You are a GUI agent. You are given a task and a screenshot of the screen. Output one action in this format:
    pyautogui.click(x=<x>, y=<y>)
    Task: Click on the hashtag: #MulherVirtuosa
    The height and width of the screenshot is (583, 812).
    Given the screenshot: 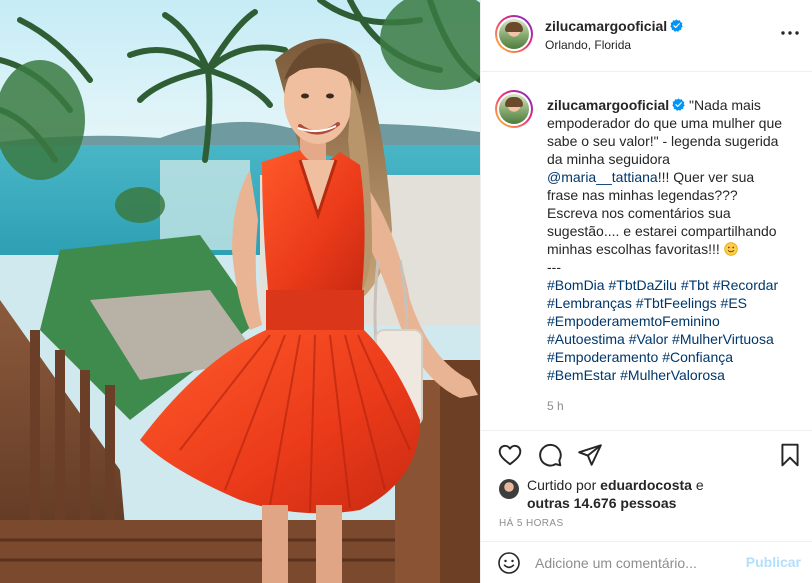 What is the action you would take?
    pyautogui.click(x=723, y=339)
    